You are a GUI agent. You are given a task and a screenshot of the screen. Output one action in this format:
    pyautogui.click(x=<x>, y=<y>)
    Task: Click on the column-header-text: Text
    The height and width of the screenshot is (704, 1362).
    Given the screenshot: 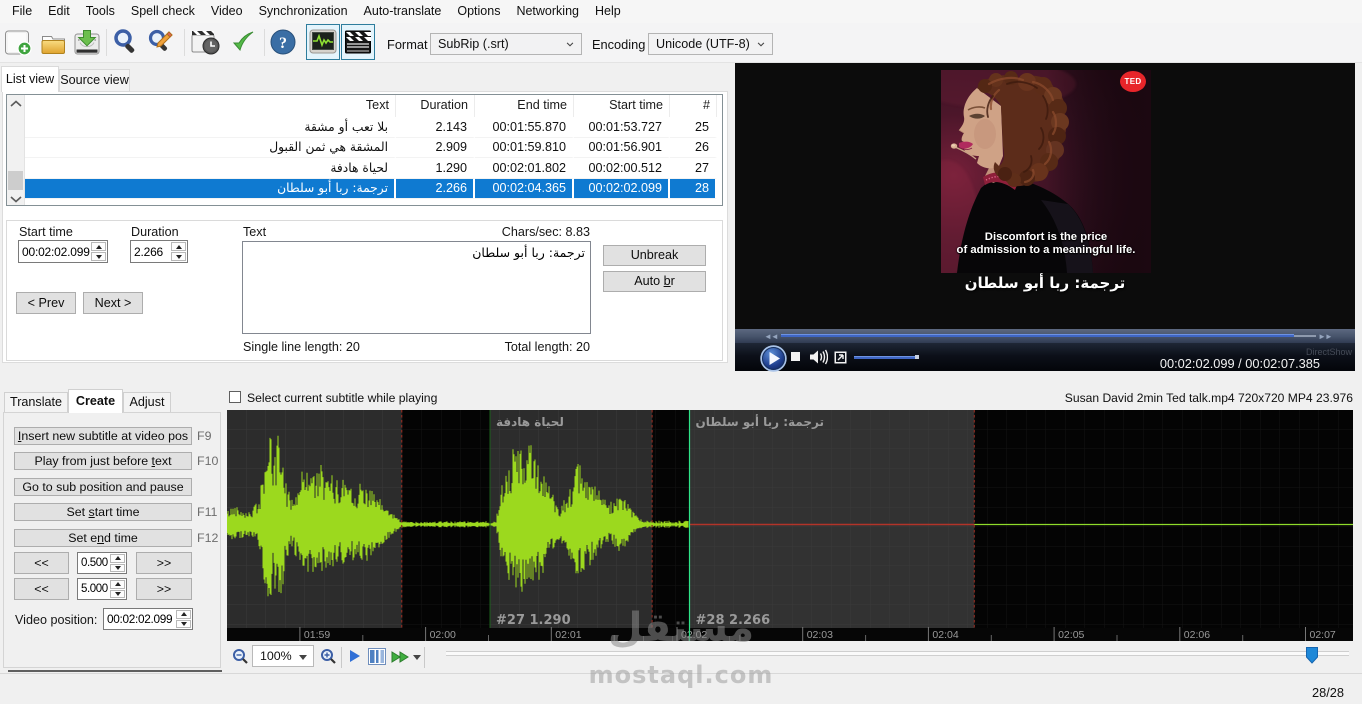 What is the action you would take?
    pyautogui.click(x=210, y=106)
    